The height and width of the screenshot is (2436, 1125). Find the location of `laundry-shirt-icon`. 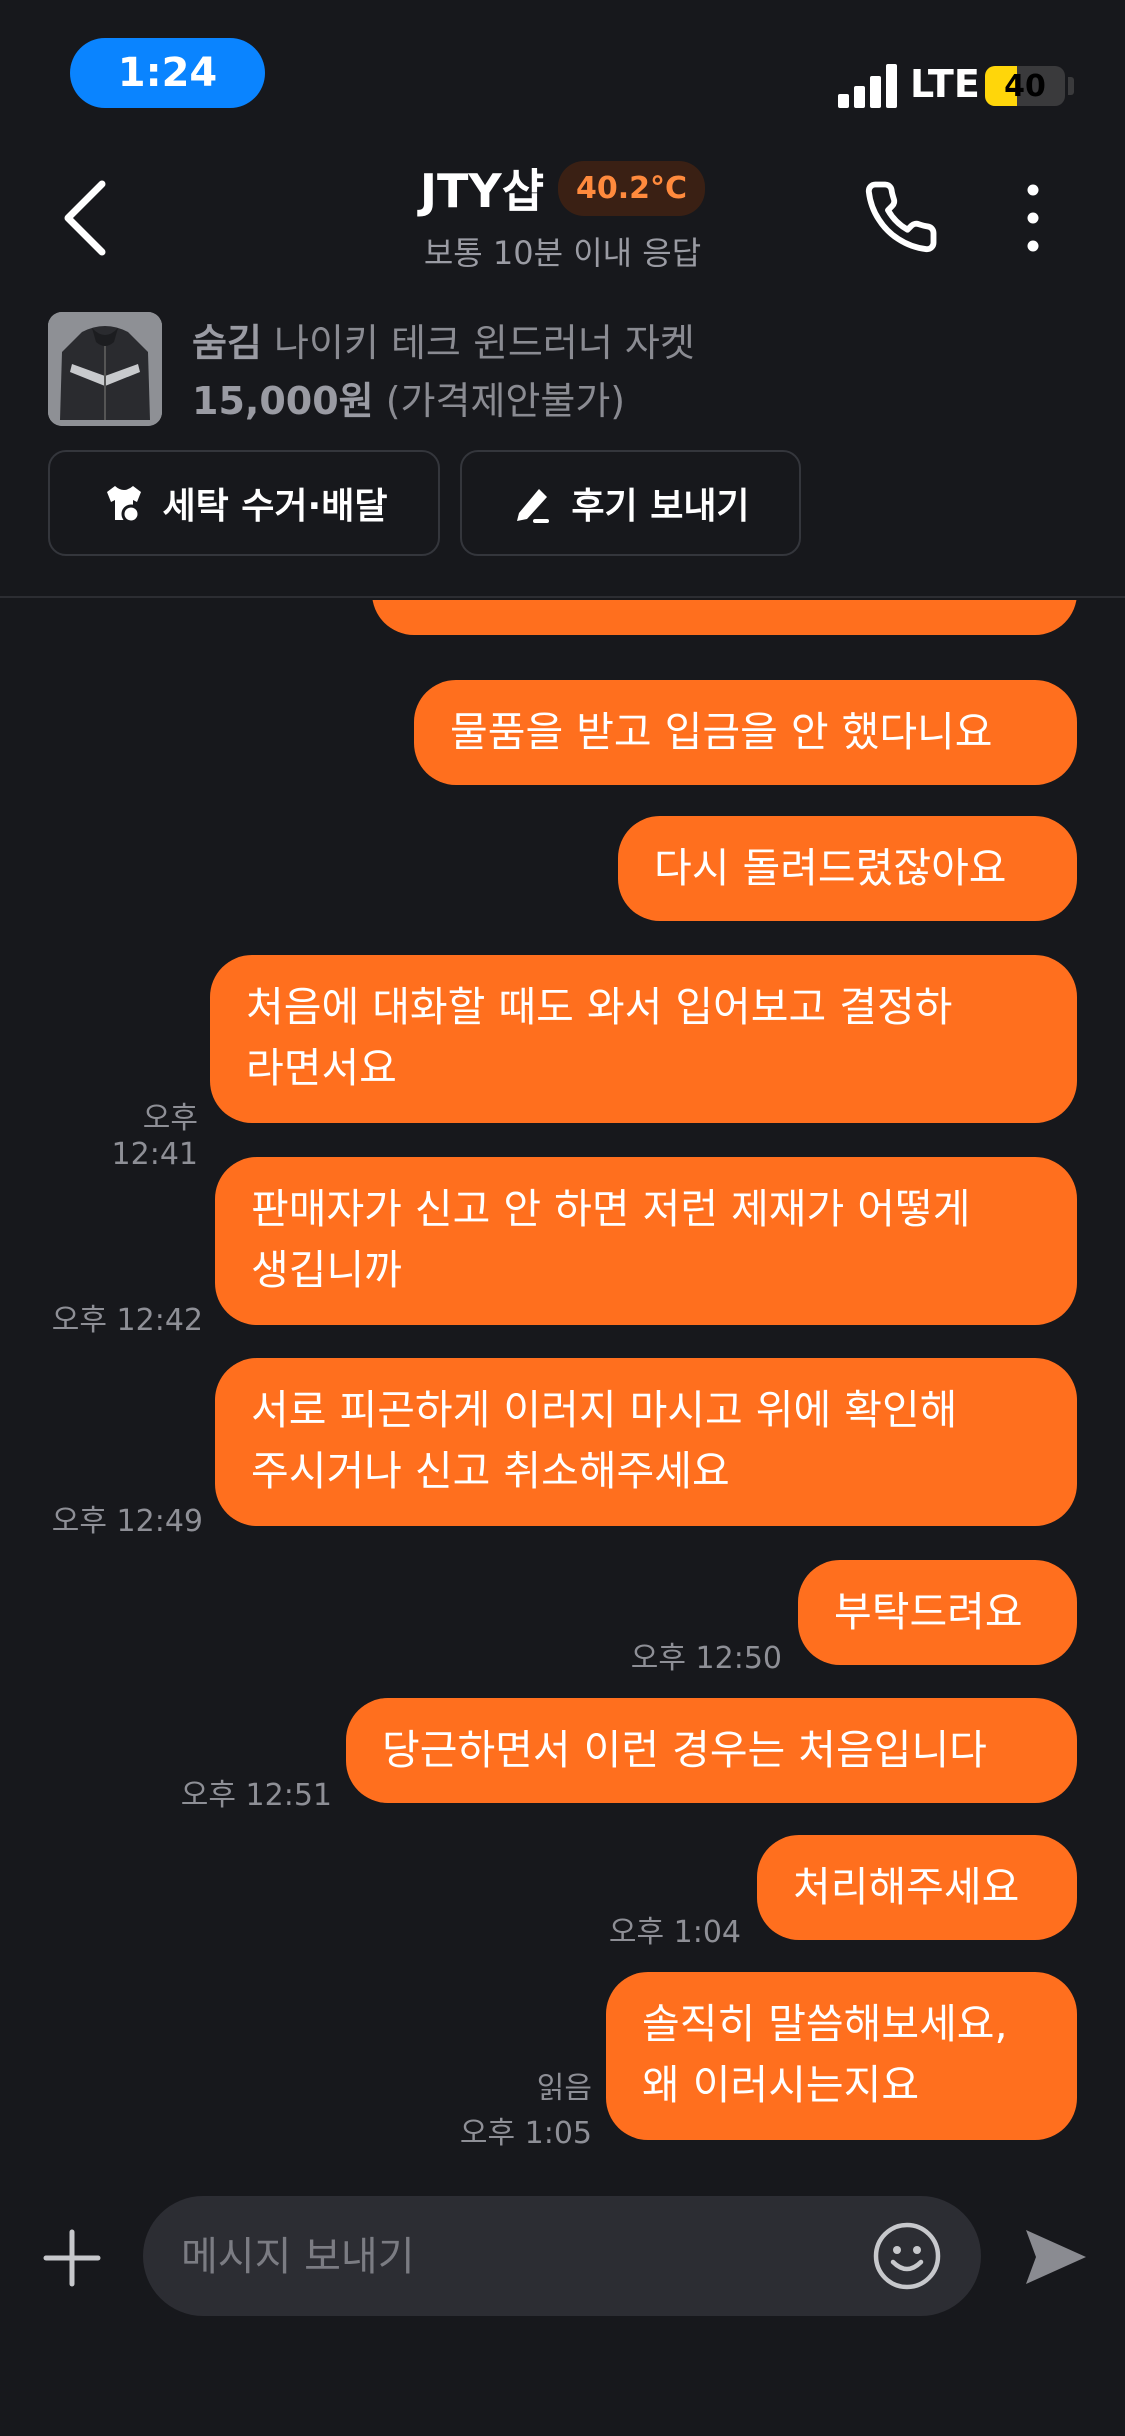

laundry-shirt-icon is located at coordinates (123, 505).